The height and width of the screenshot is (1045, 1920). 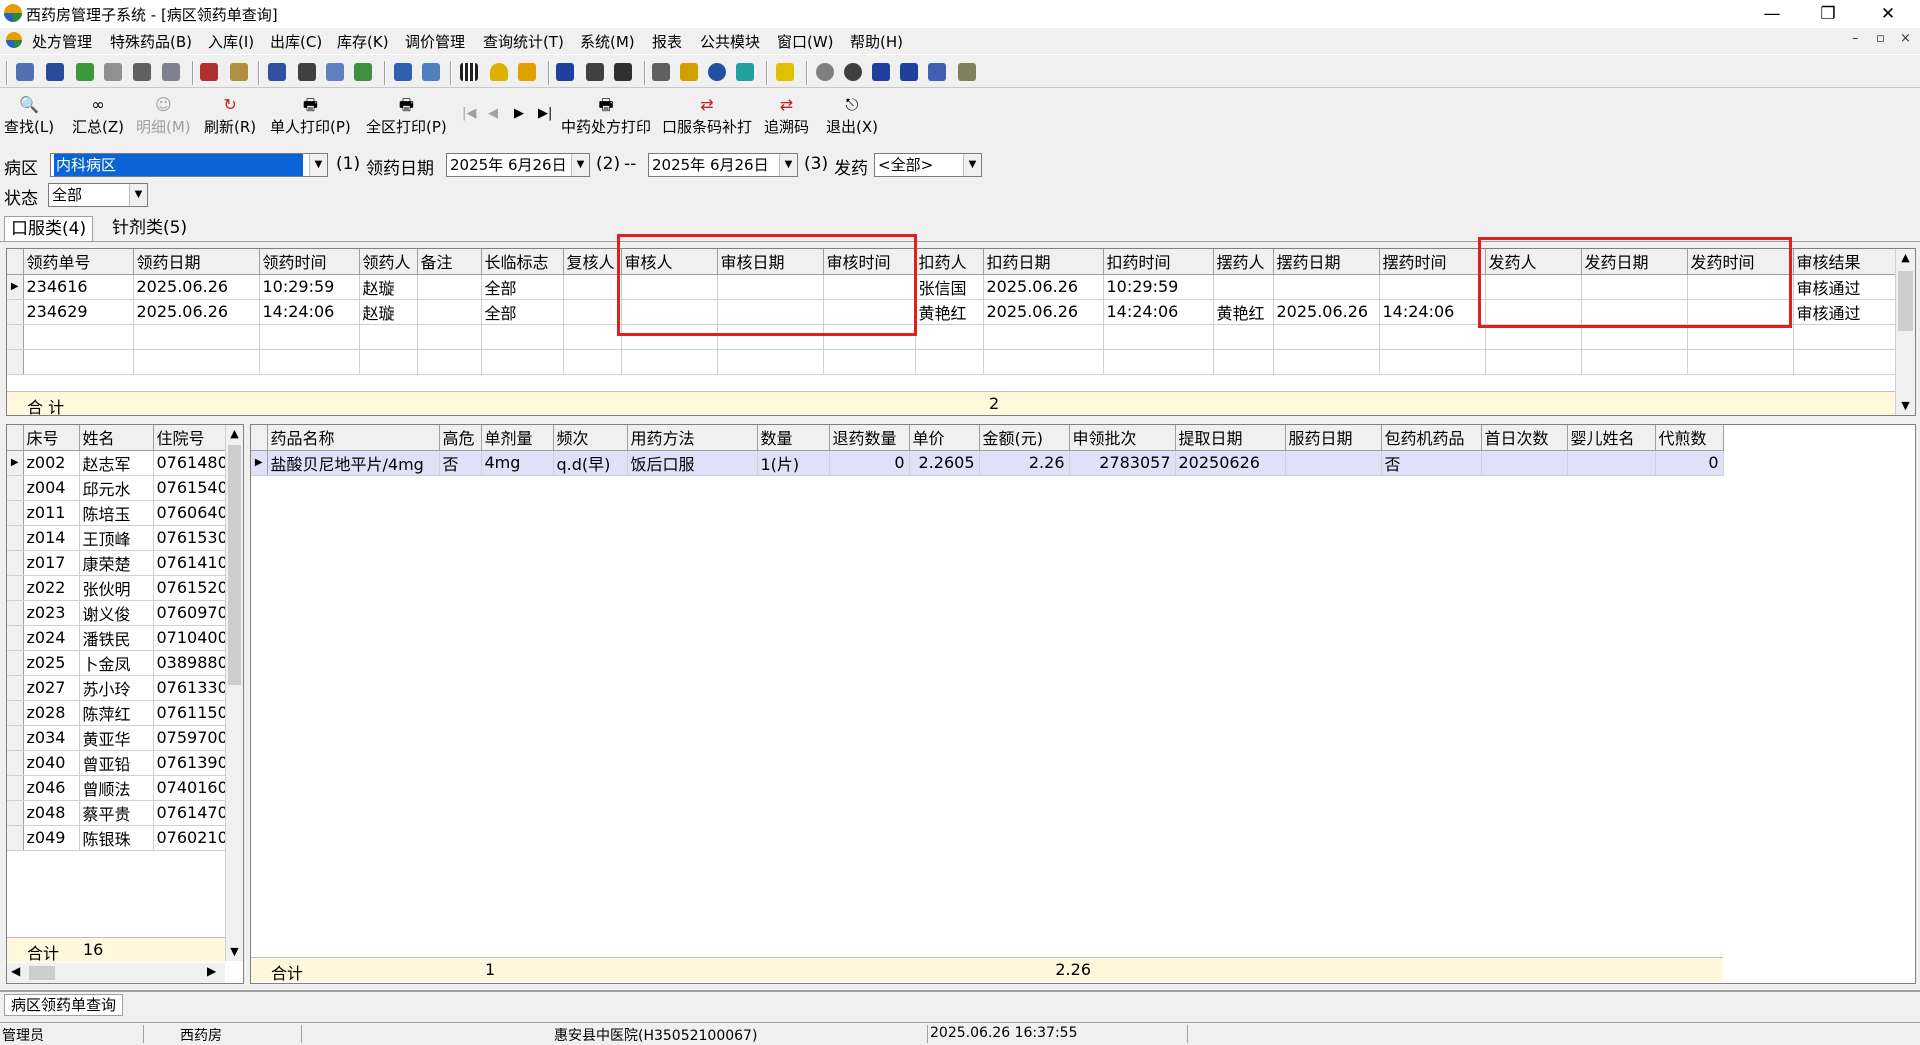 I want to click on menu-help: 帮助(H), so click(x=876, y=41).